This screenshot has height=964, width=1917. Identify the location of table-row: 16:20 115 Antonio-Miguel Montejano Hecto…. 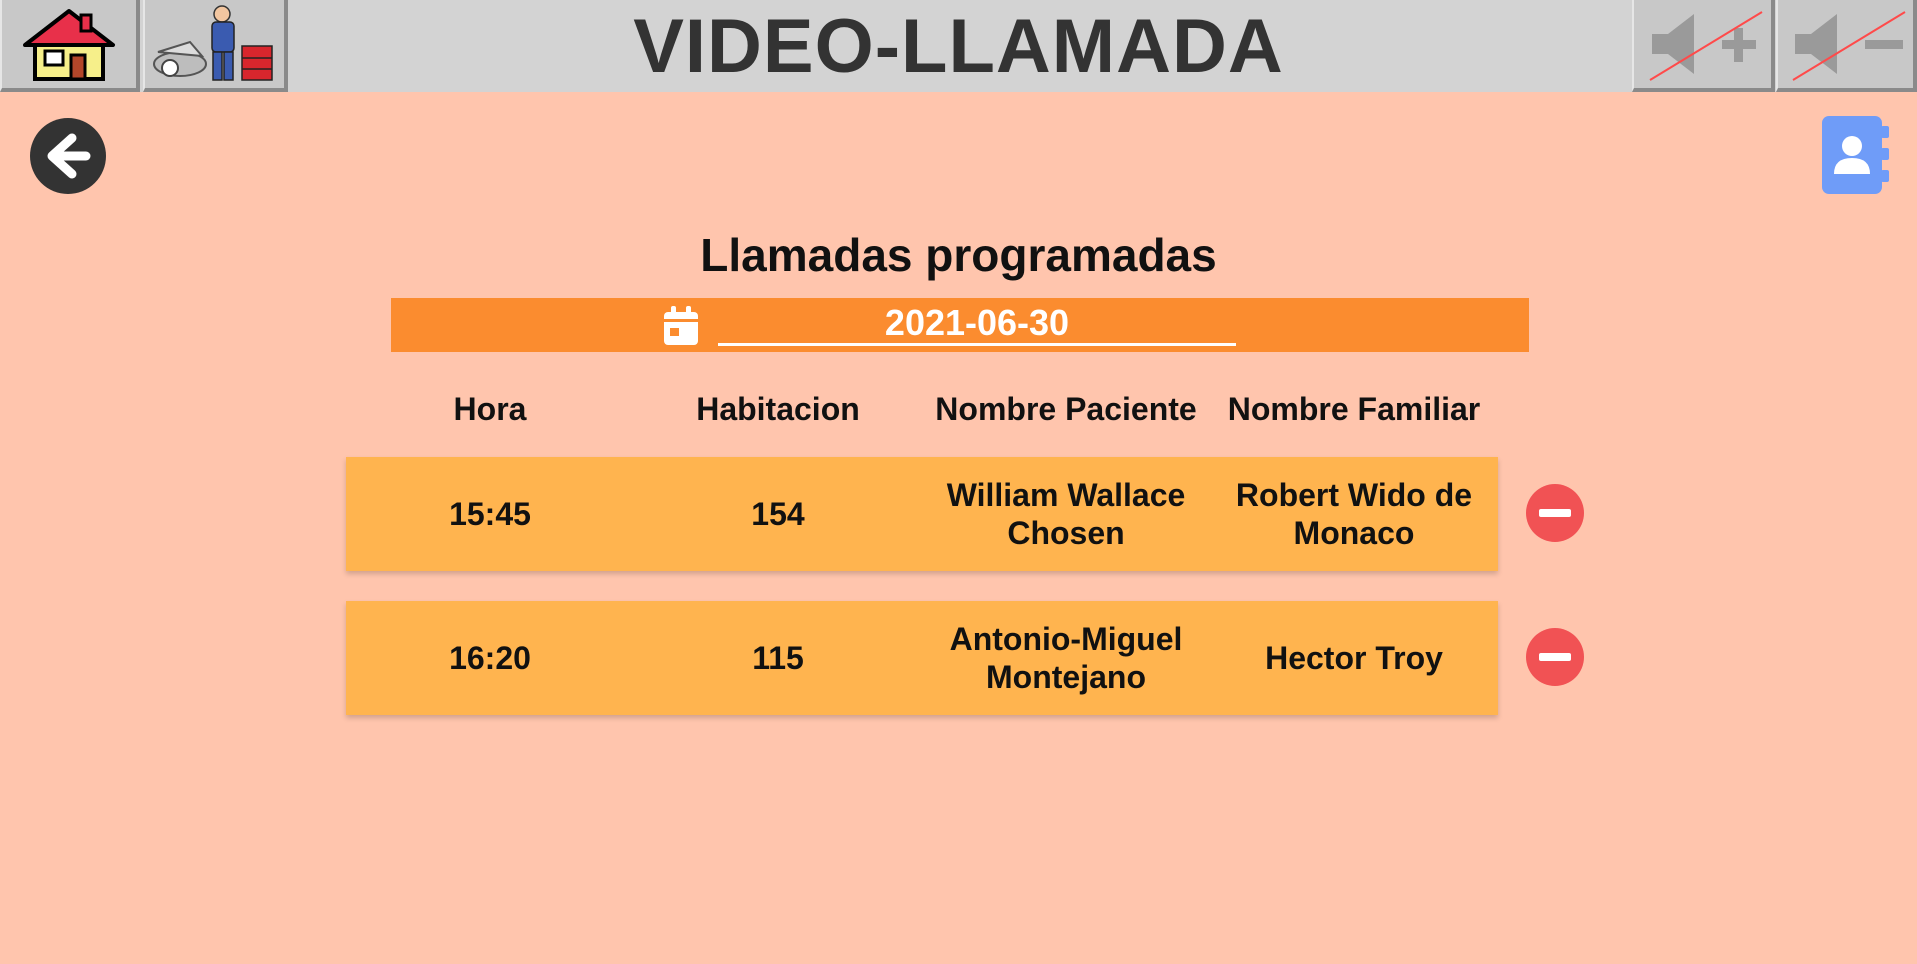
(922, 658).